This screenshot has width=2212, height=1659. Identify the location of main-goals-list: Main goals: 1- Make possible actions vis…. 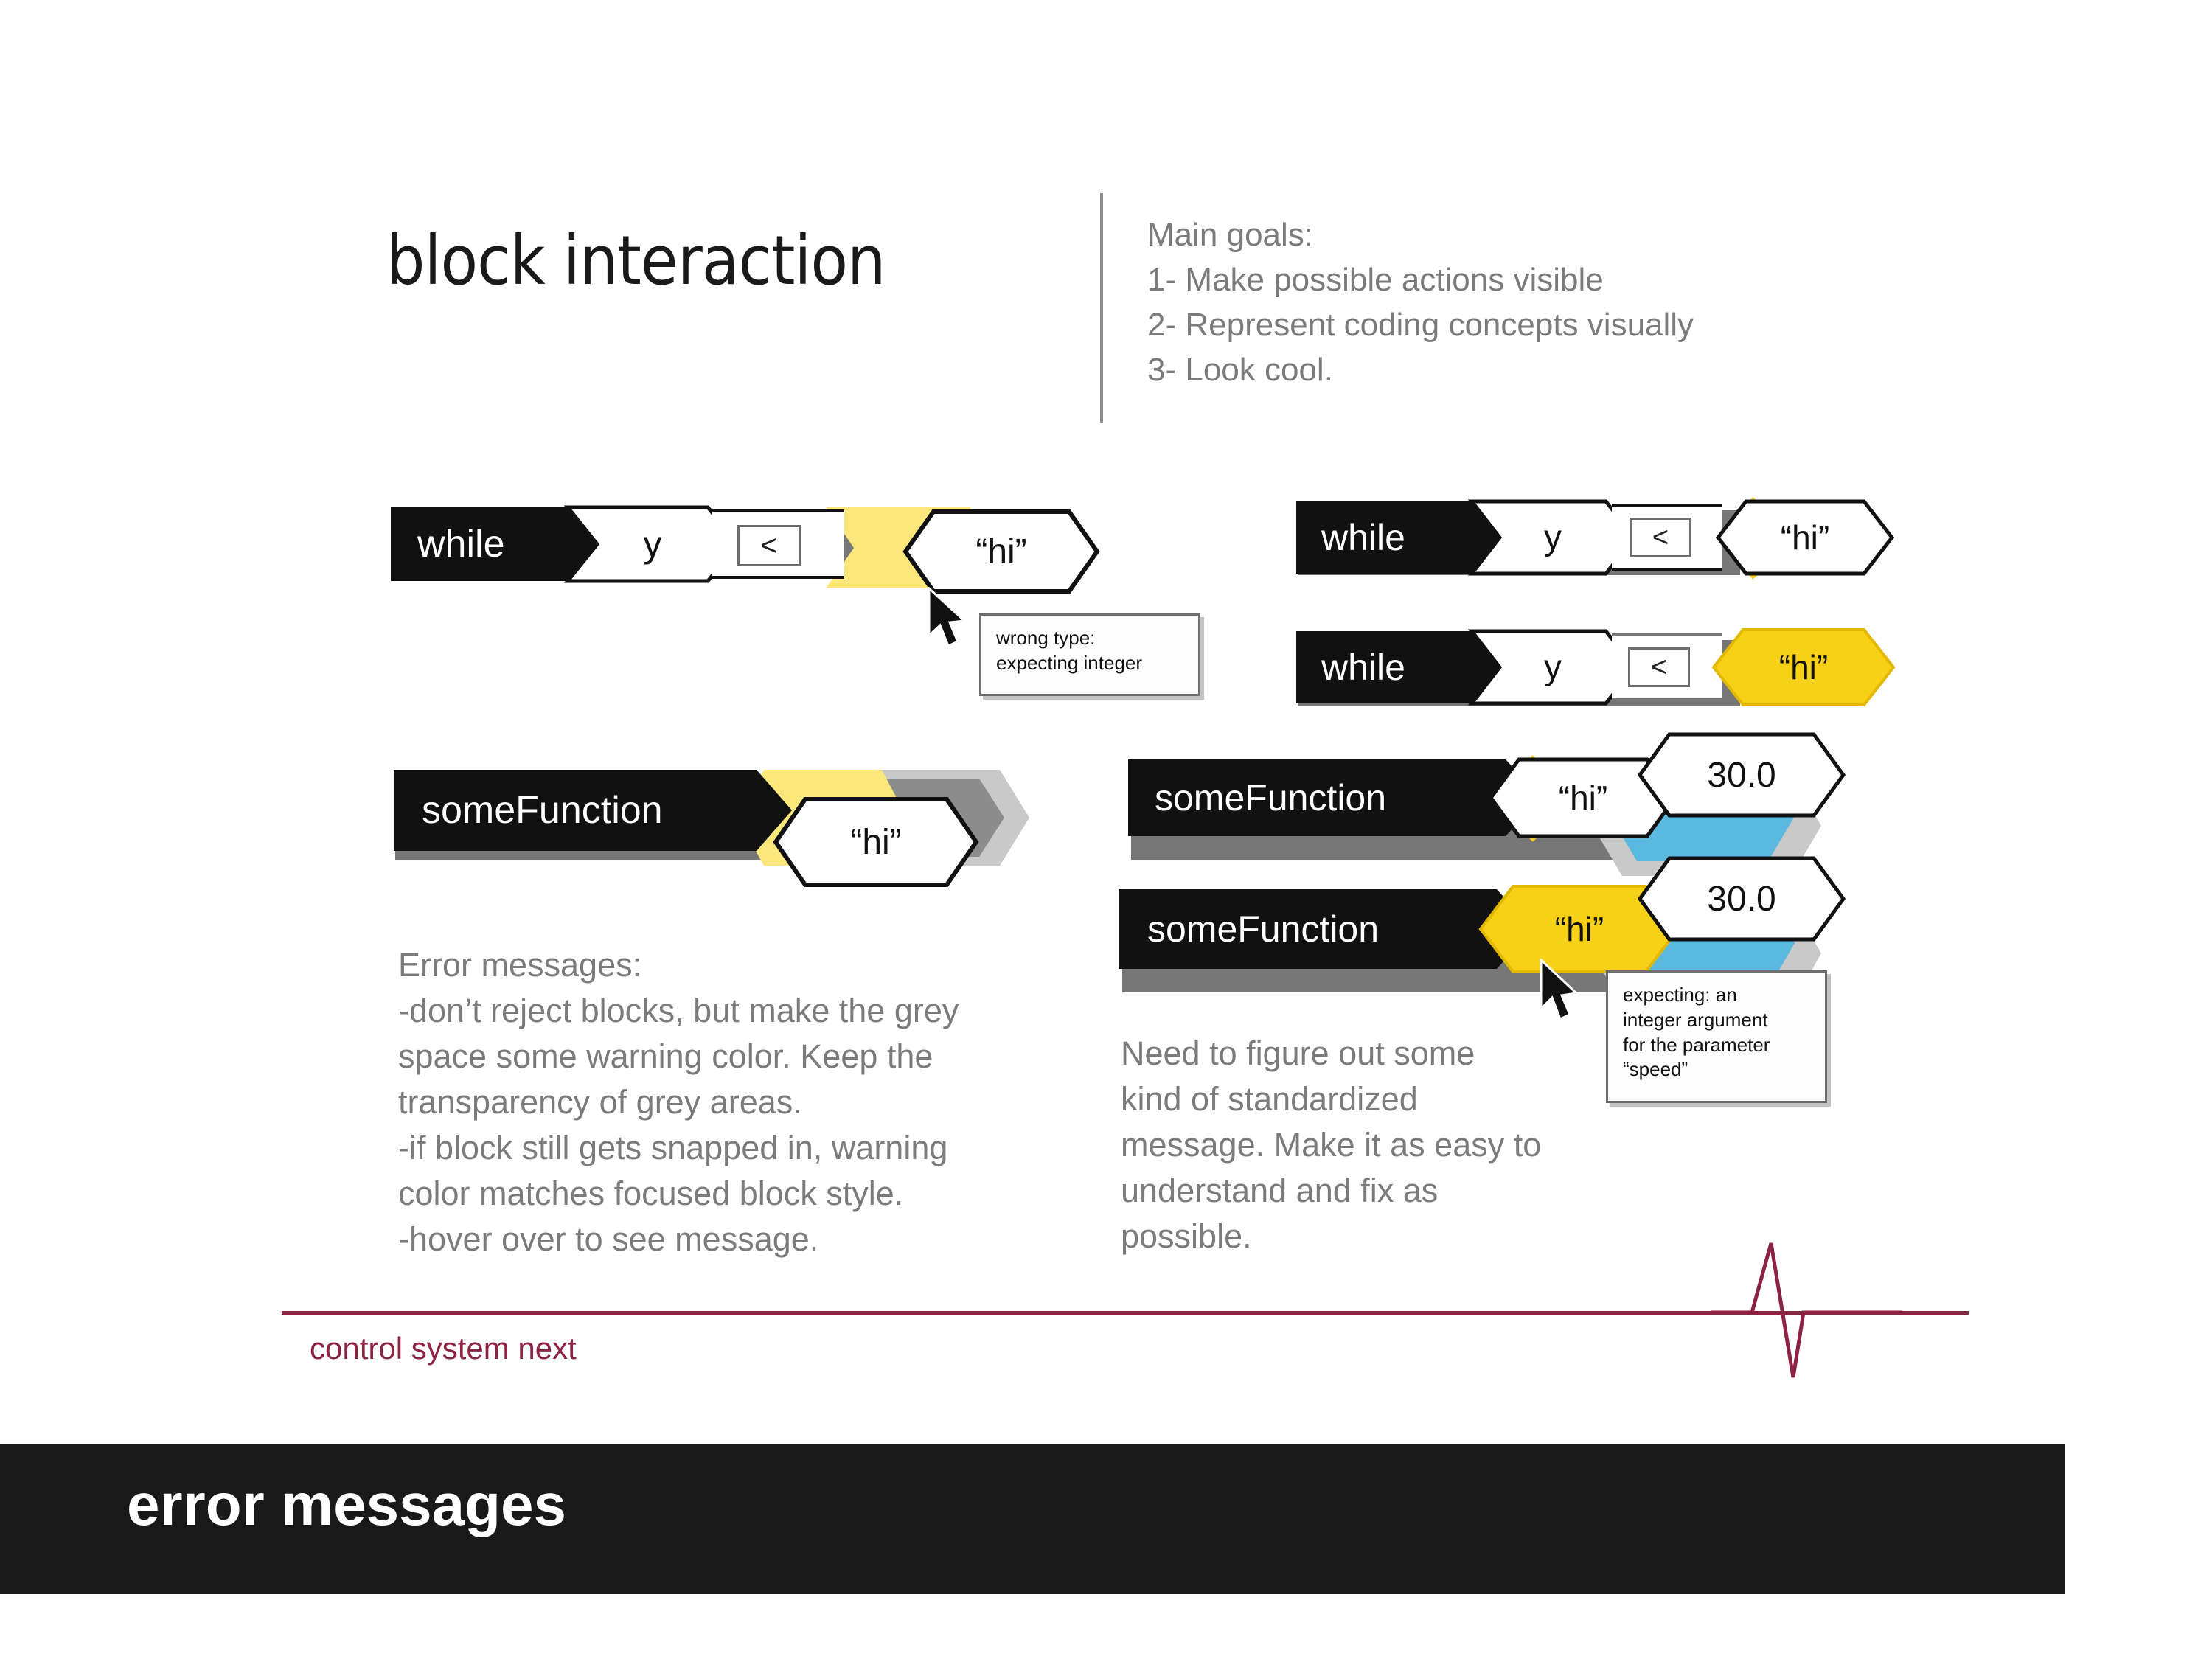
(1501, 302).